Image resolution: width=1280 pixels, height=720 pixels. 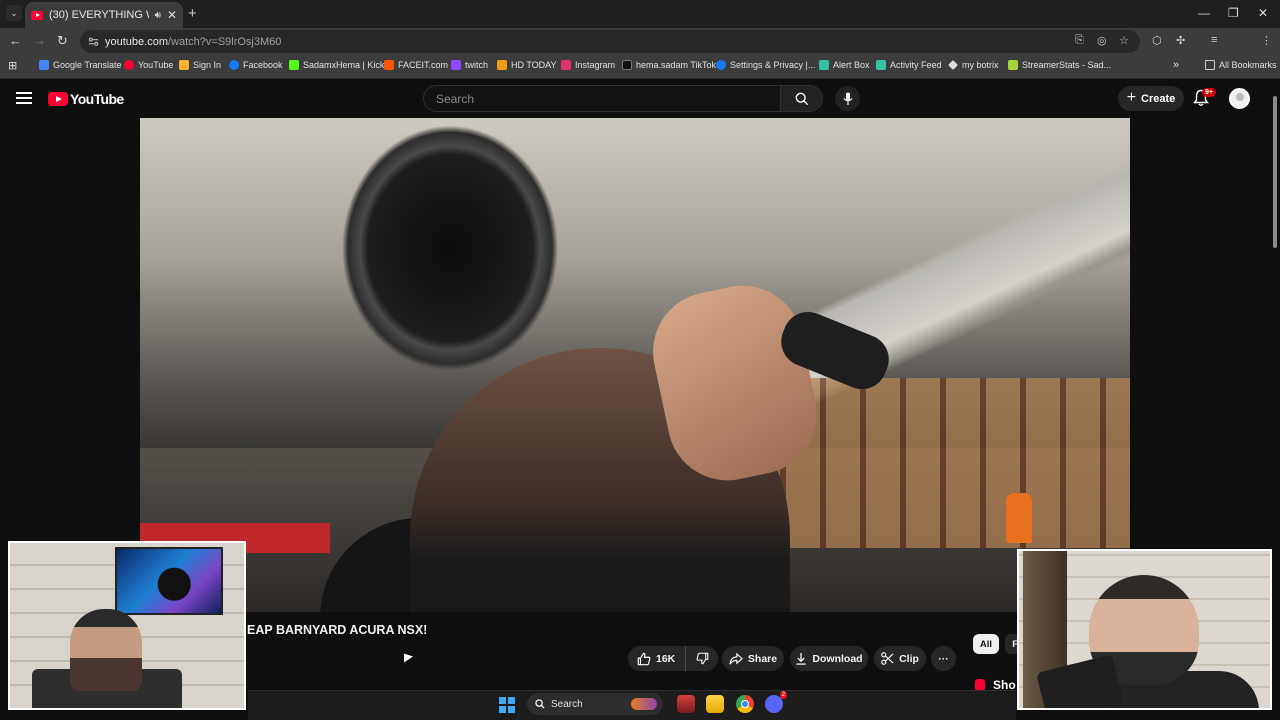 I want to click on voice-search-button, so click(x=847, y=98).